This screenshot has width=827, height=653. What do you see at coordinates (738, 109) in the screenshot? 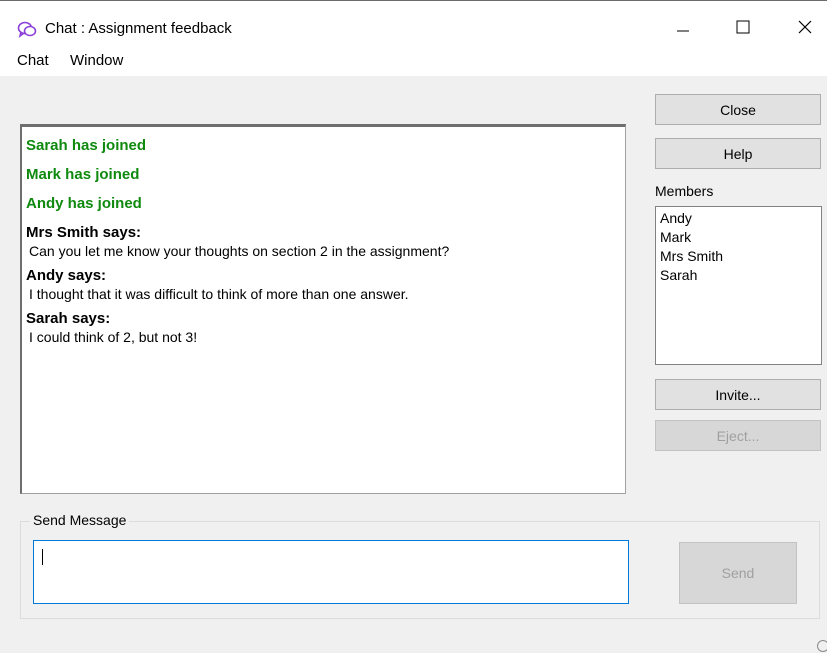
I see `close-button: Close` at bounding box center [738, 109].